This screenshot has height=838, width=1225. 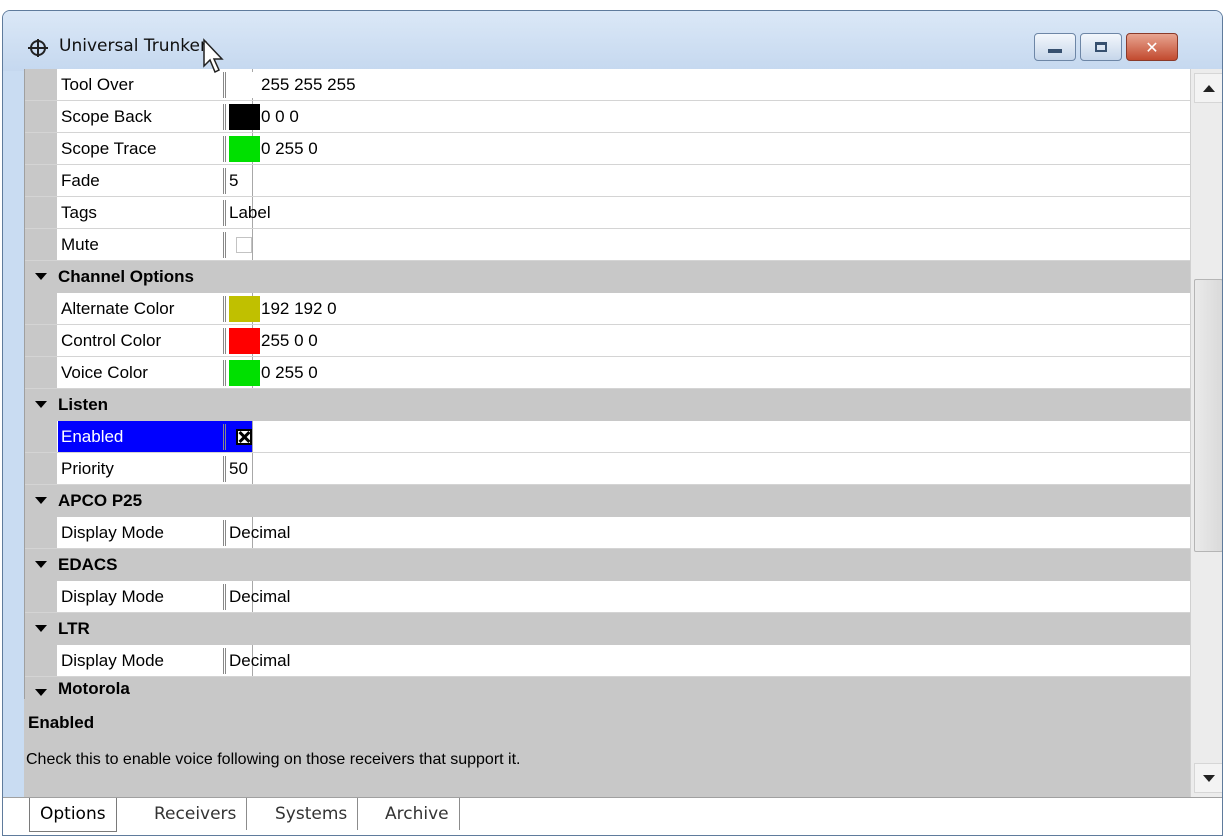 What do you see at coordinates (1055, 47) in the screenshot?
I see `minimize-button` at bounding box center [1055, 47].